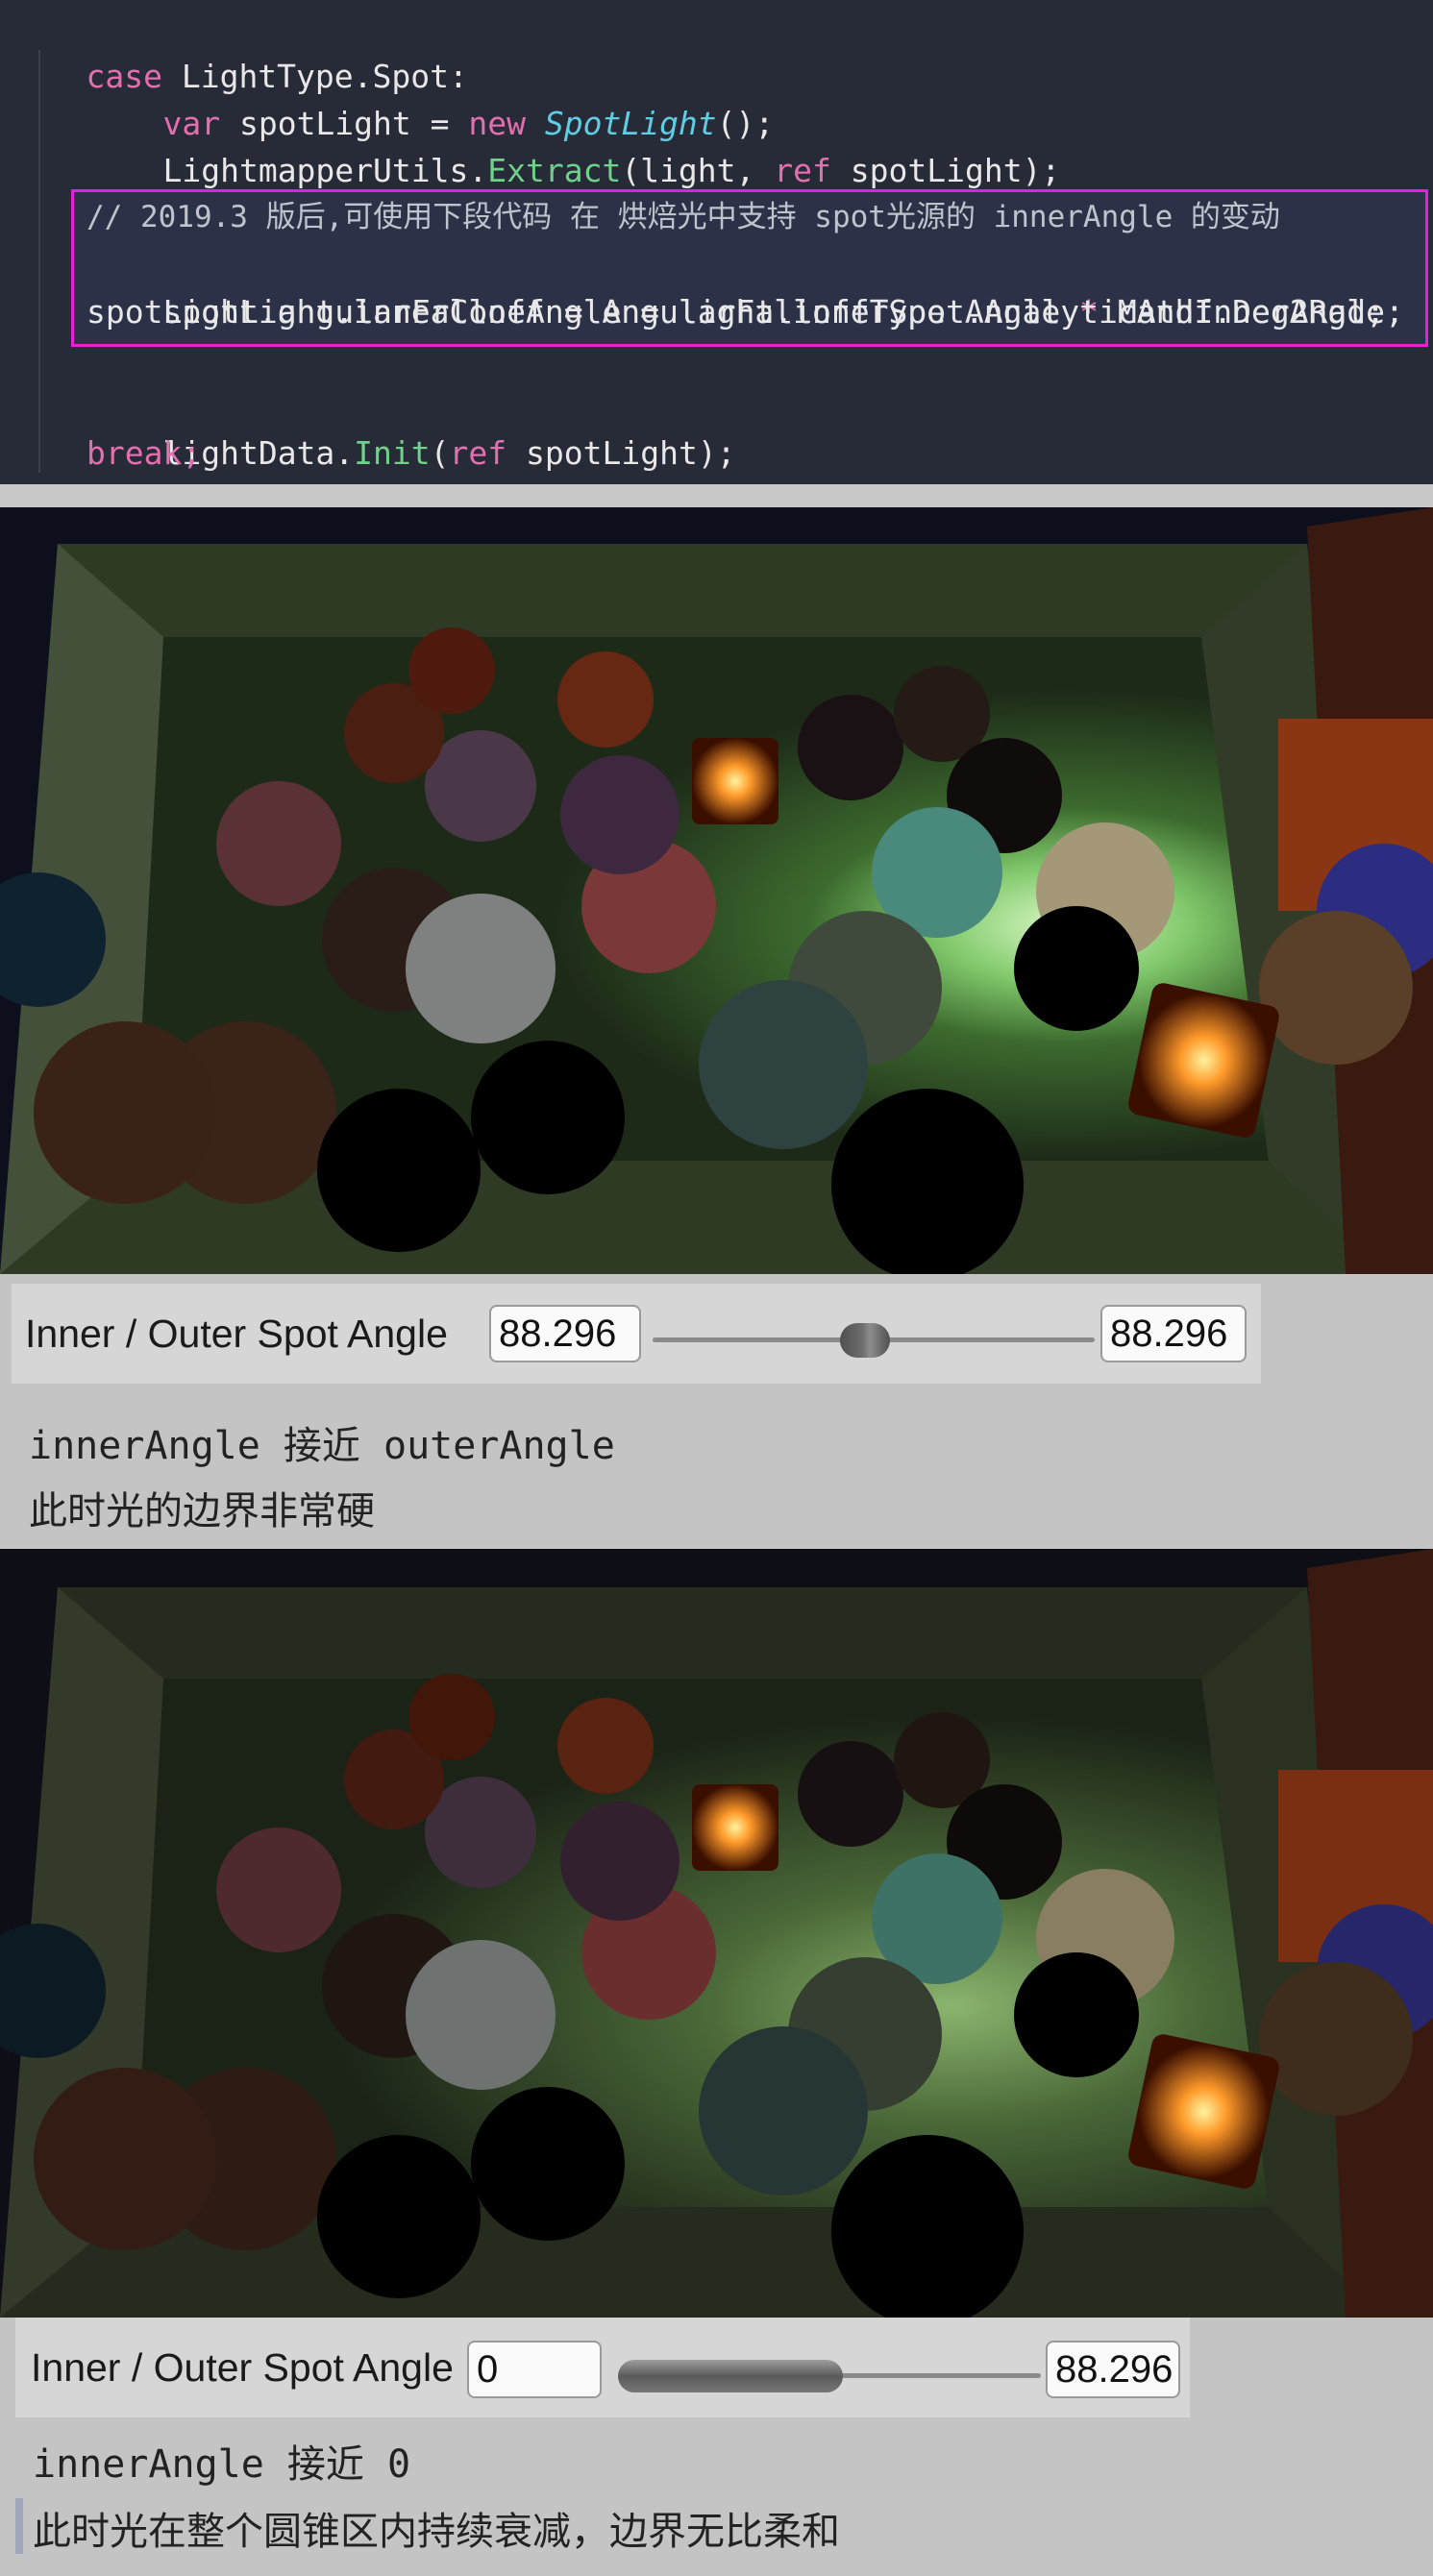 Image resolution: width=1433 pixels, height=2576 pixels. What do you see at coordinates (716, 495) in the screenshot?
I see `divider` at bounding box center [716, 495].